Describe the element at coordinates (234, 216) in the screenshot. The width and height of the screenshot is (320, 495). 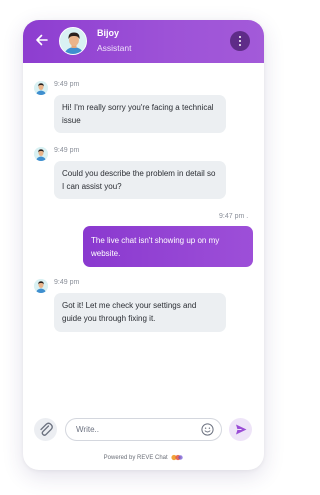
I see `message-time: 9:47 pm .` at that location.